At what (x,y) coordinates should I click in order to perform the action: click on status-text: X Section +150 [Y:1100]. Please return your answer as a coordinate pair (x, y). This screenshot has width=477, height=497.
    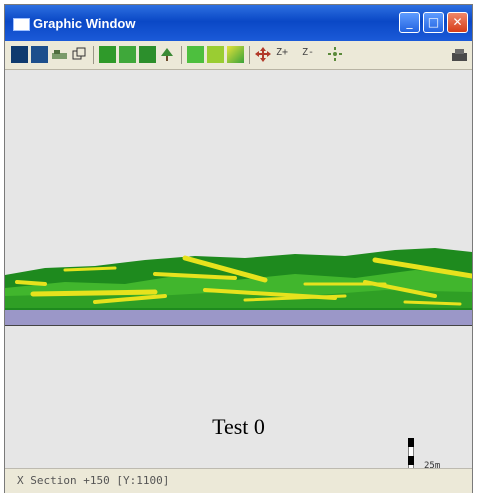
    Looking at the image, I should click on (93, 480).